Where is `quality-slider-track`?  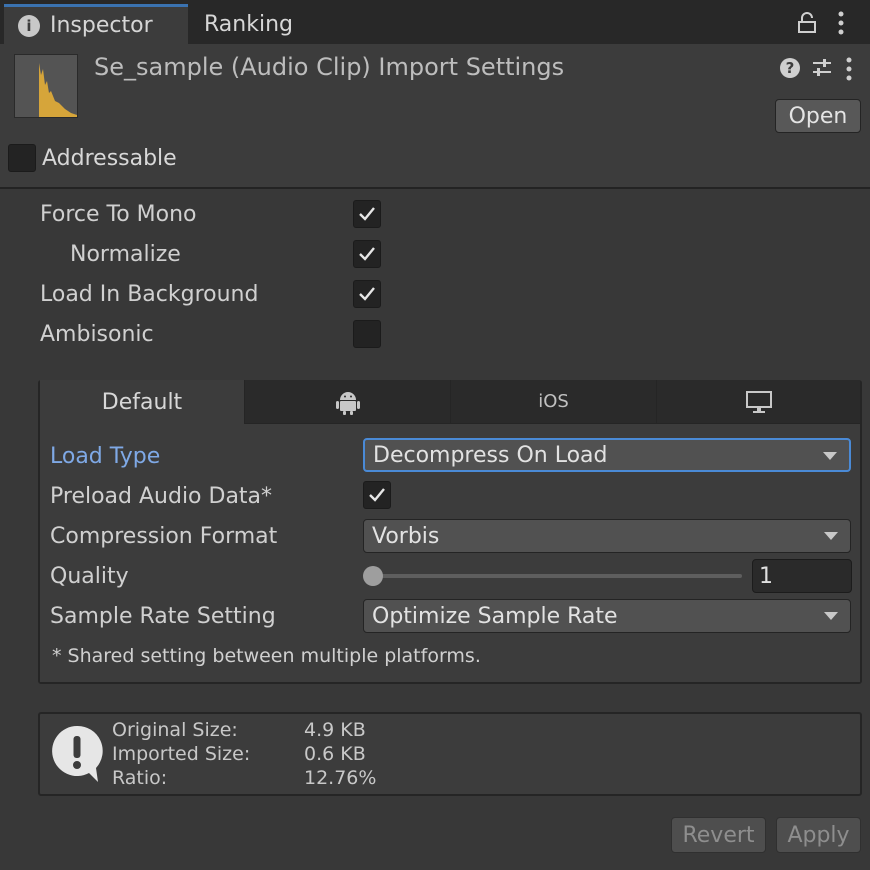 quality-slider-track is located at coordinates (557, 576).